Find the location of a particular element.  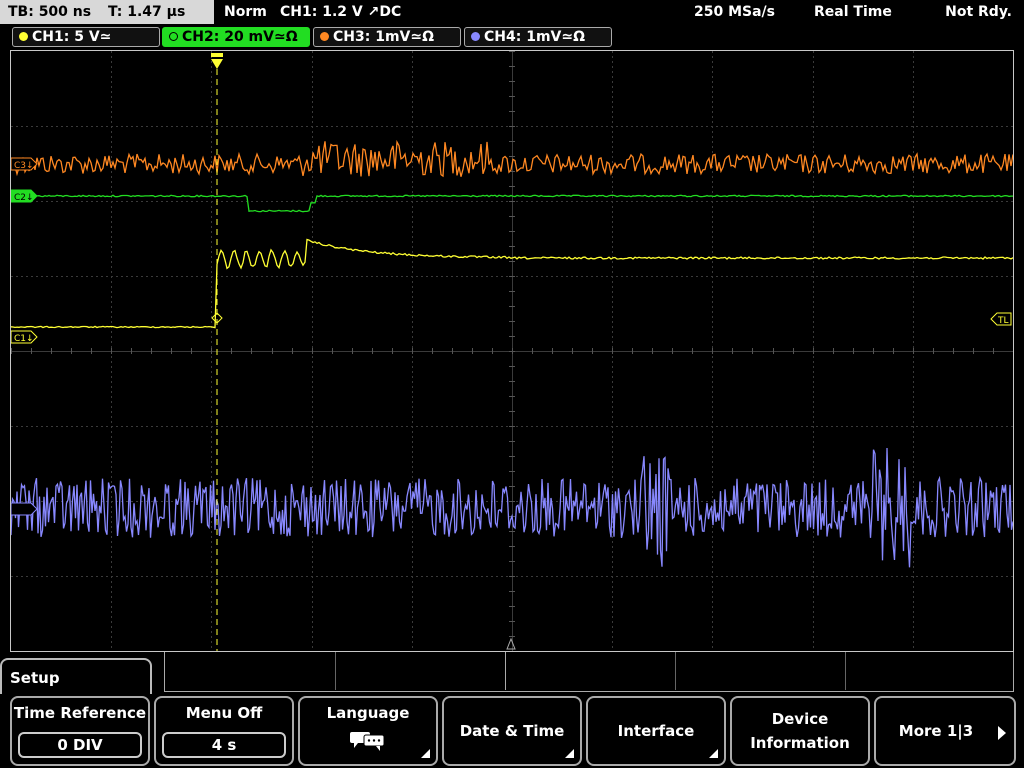

timebase-readout: TB: 500 ns is located at coordinates (50, 12).